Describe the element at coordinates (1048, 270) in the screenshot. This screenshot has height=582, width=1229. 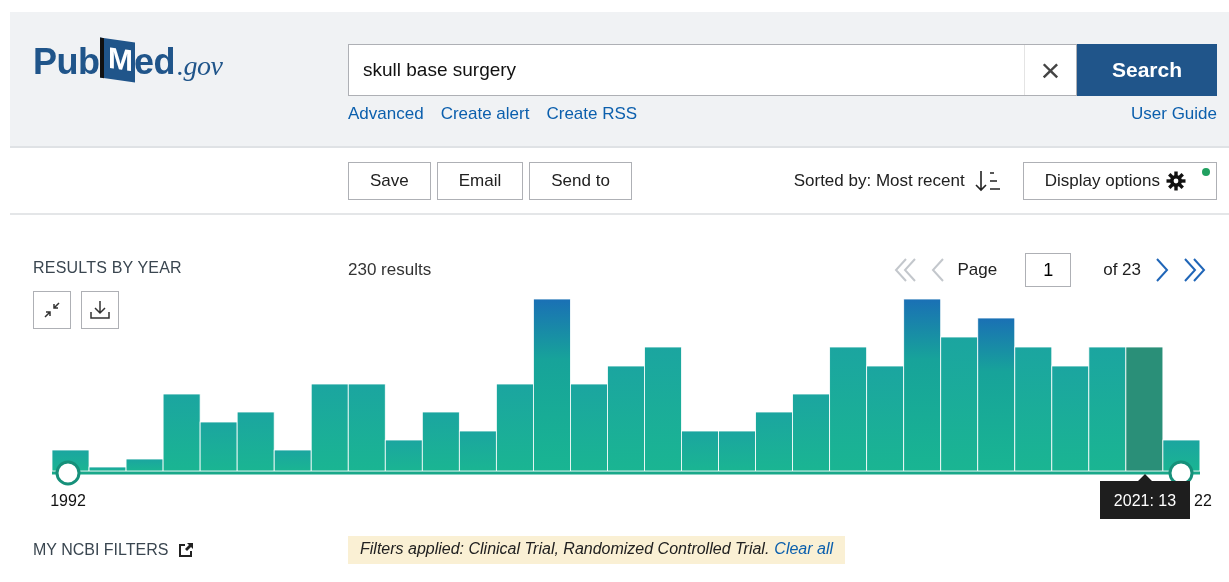
I see `page-input: 1` at that location.